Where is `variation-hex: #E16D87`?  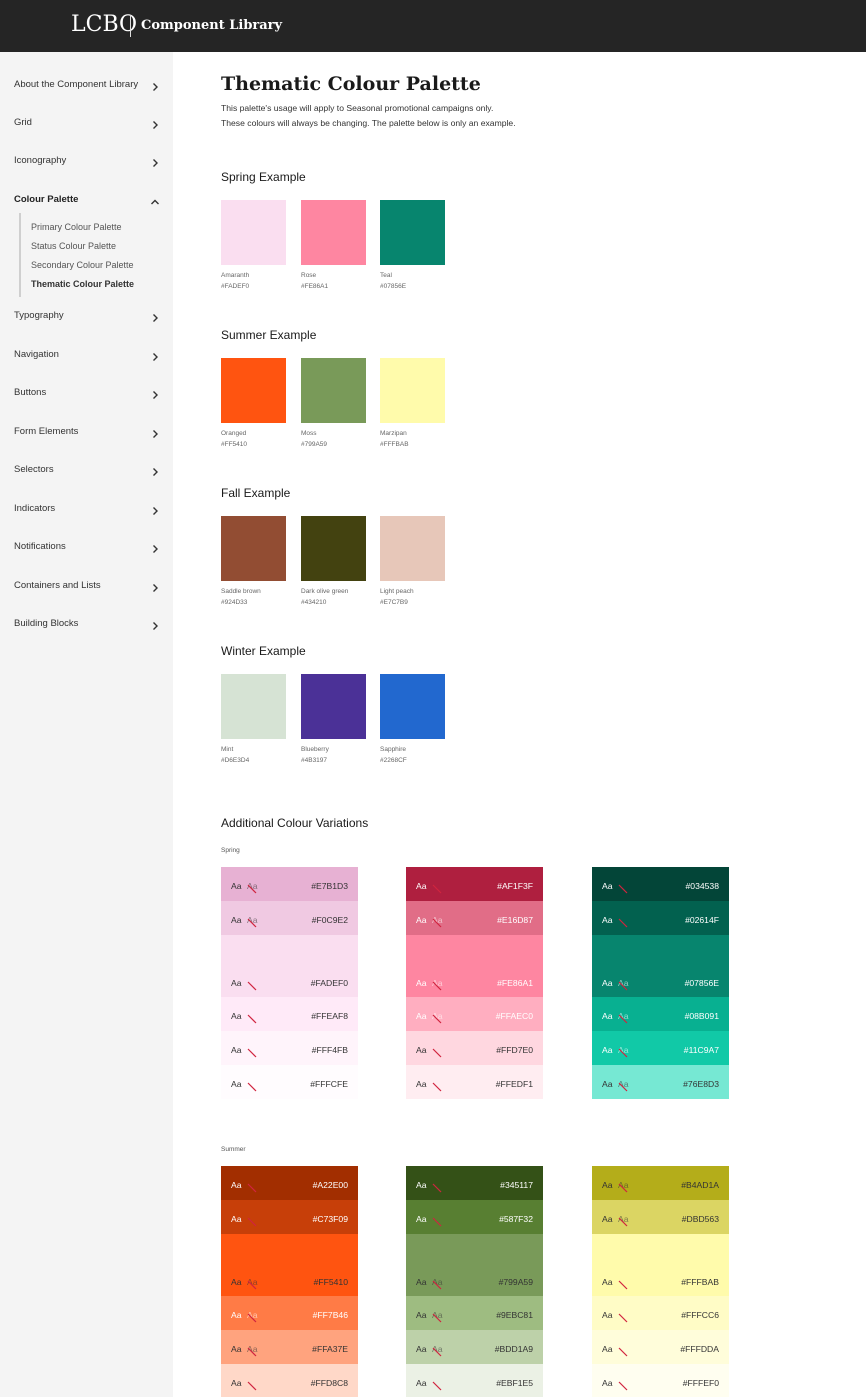 variation-hex: #E16D87 is located at coordinates (515, 920).